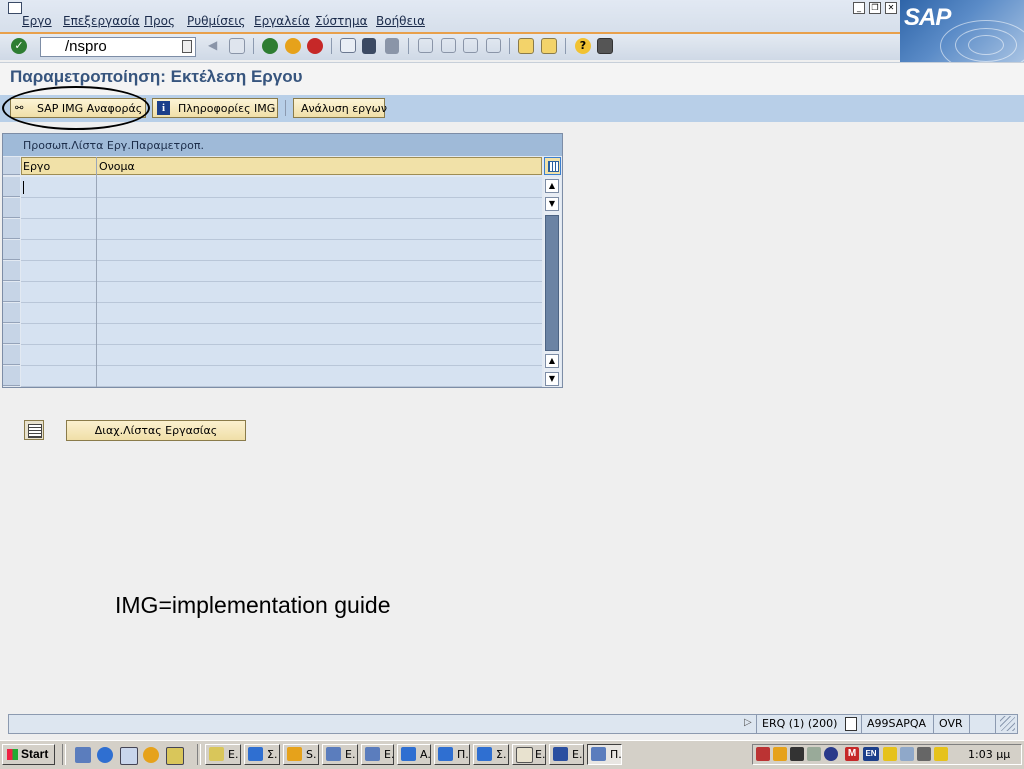 This screenshot has width=1024, height=769. I want to click on command-input, so click(125, 46).